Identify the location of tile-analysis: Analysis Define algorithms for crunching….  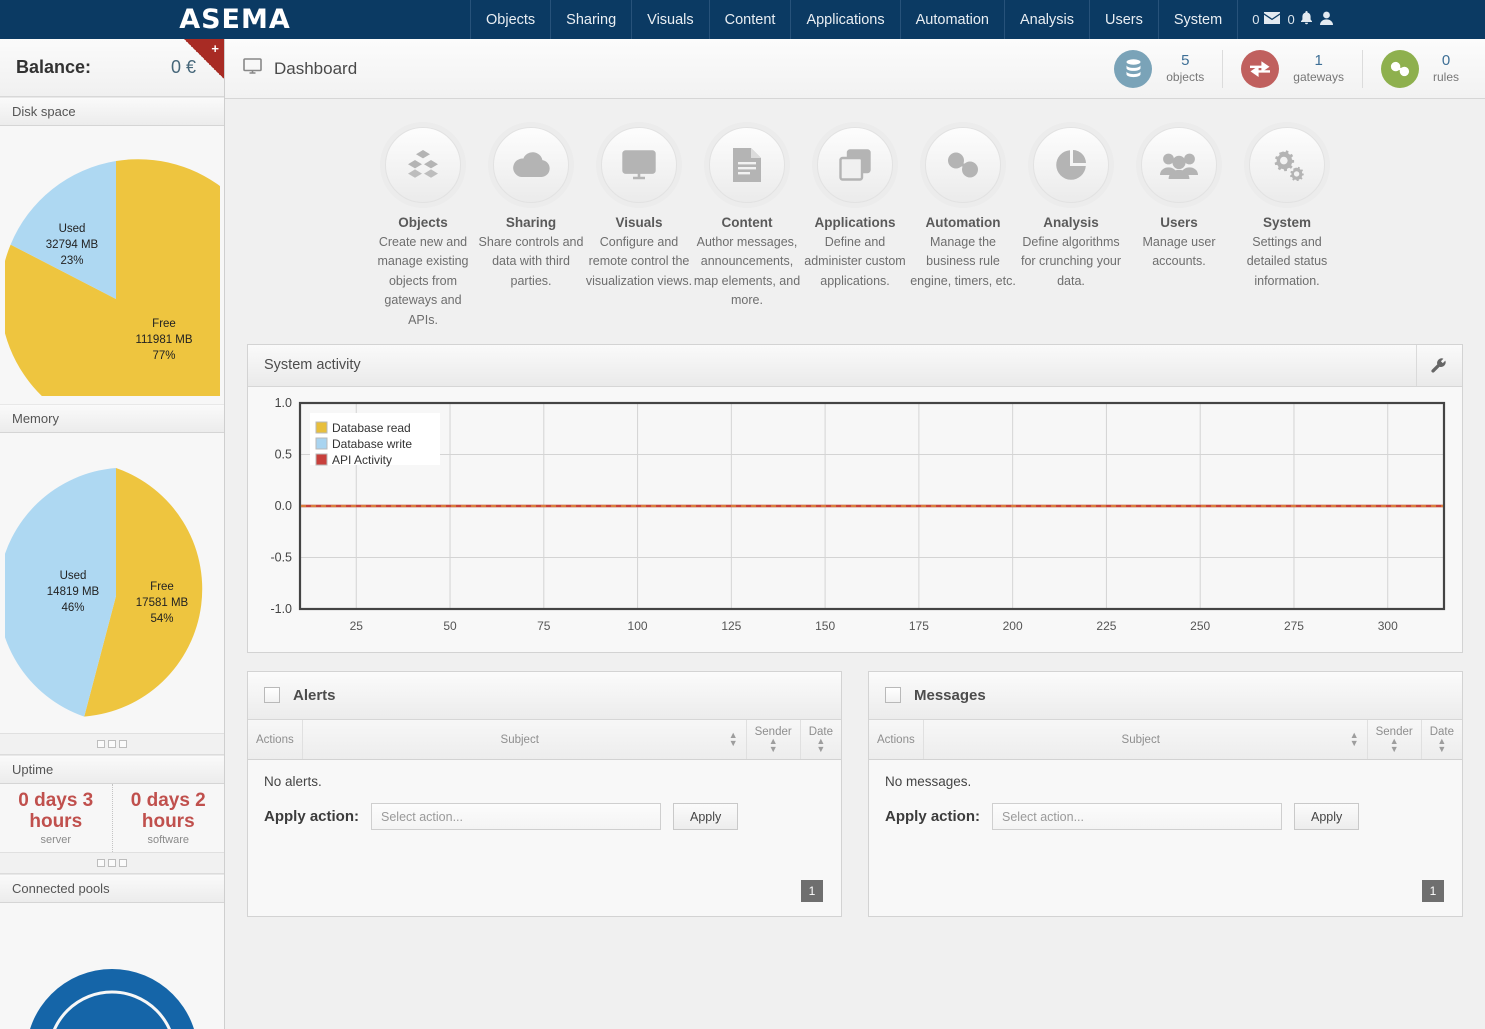
(1071, 228).